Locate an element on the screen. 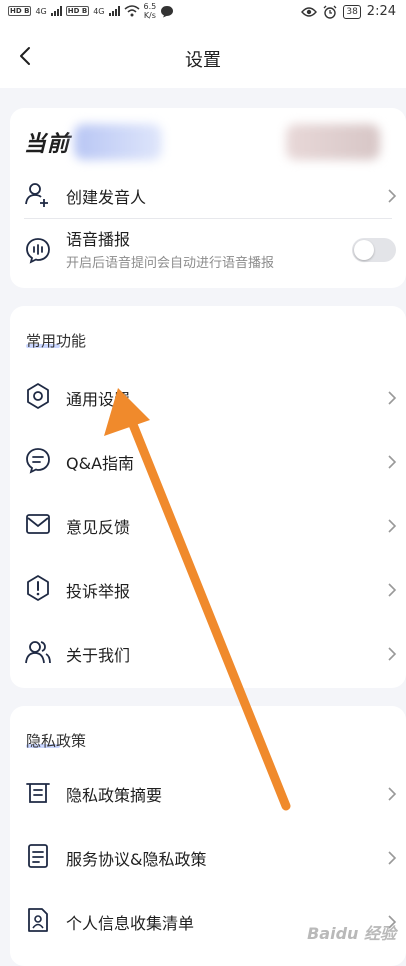 The height and width of the screenshot is (966, 406). speed-value: 6.5 is located at coordinates (150, 6).